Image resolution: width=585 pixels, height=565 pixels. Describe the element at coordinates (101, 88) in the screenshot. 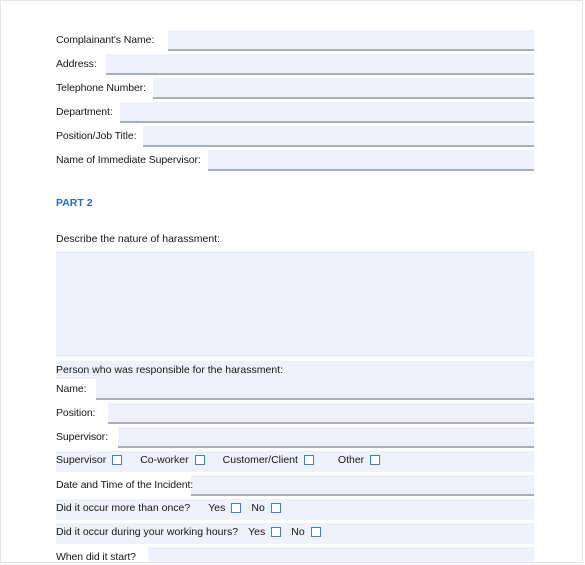

I see `field-label-telephone-number: Telephone Number:` at that location.